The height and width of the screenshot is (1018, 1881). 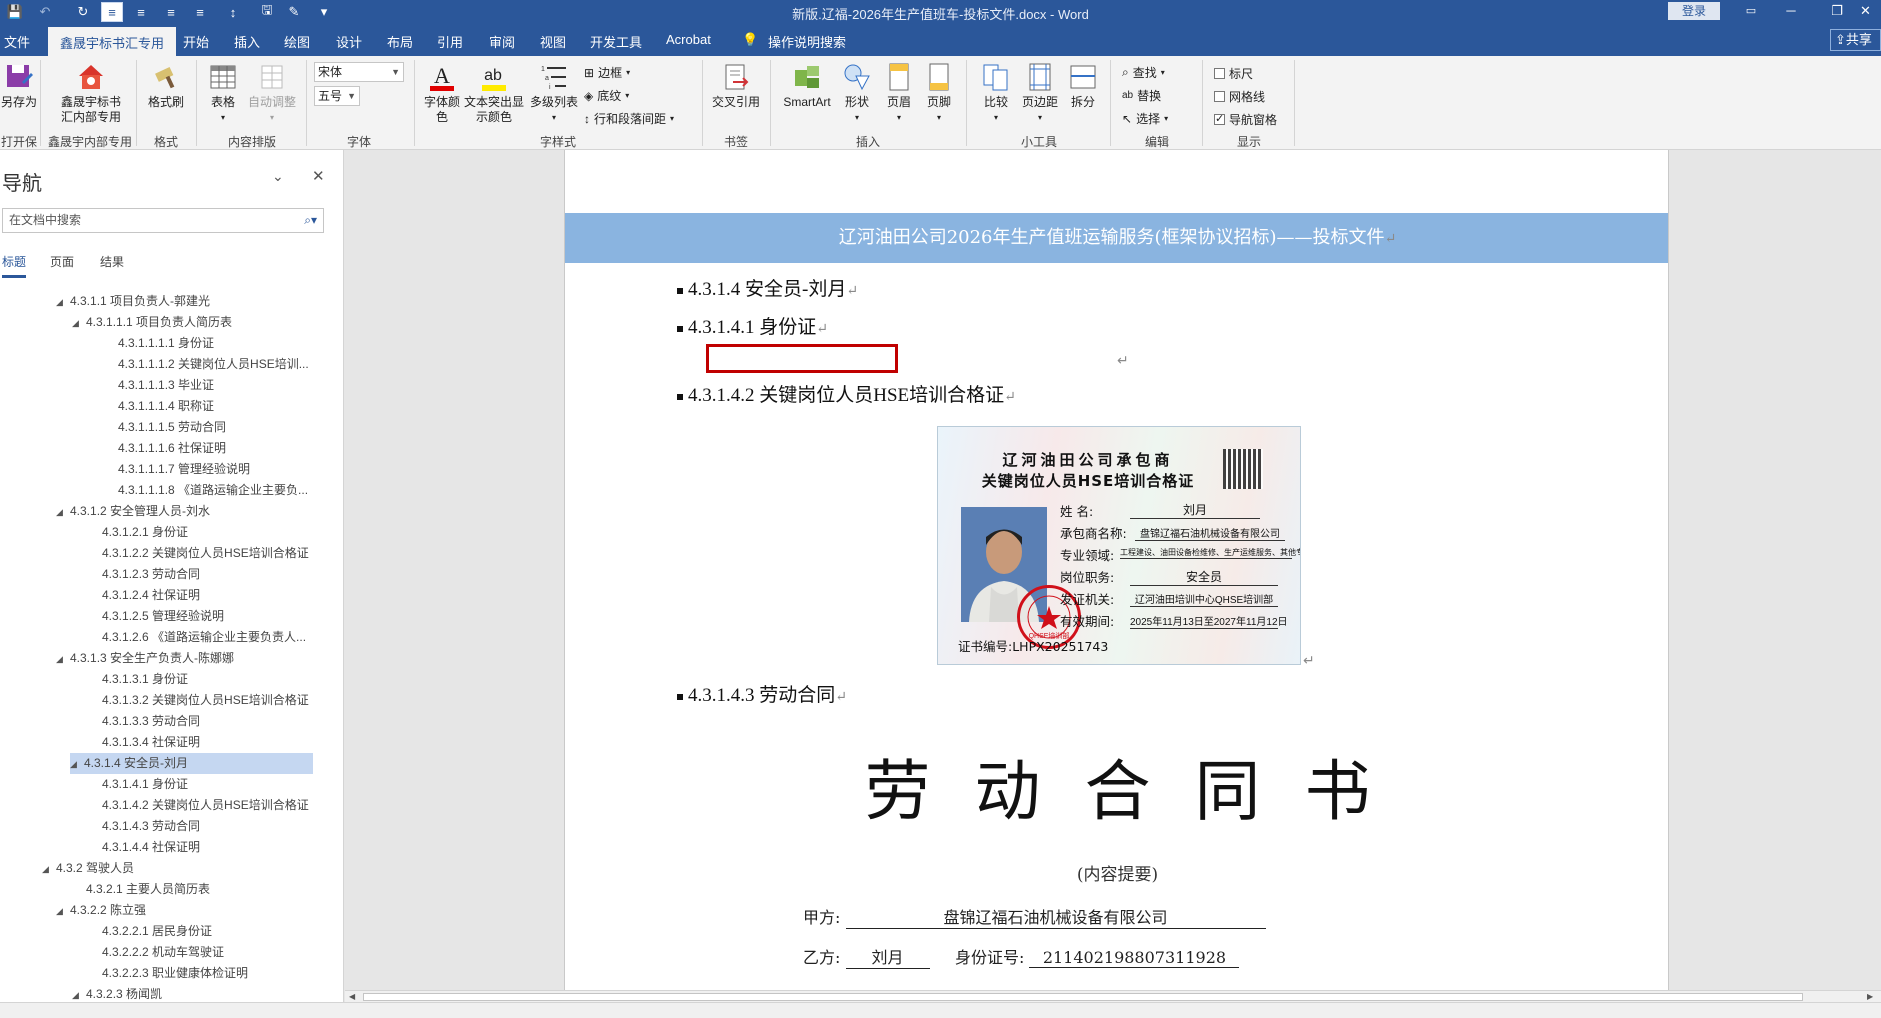 I want to click on close-icon: ✕, so click(x=318, y=176).